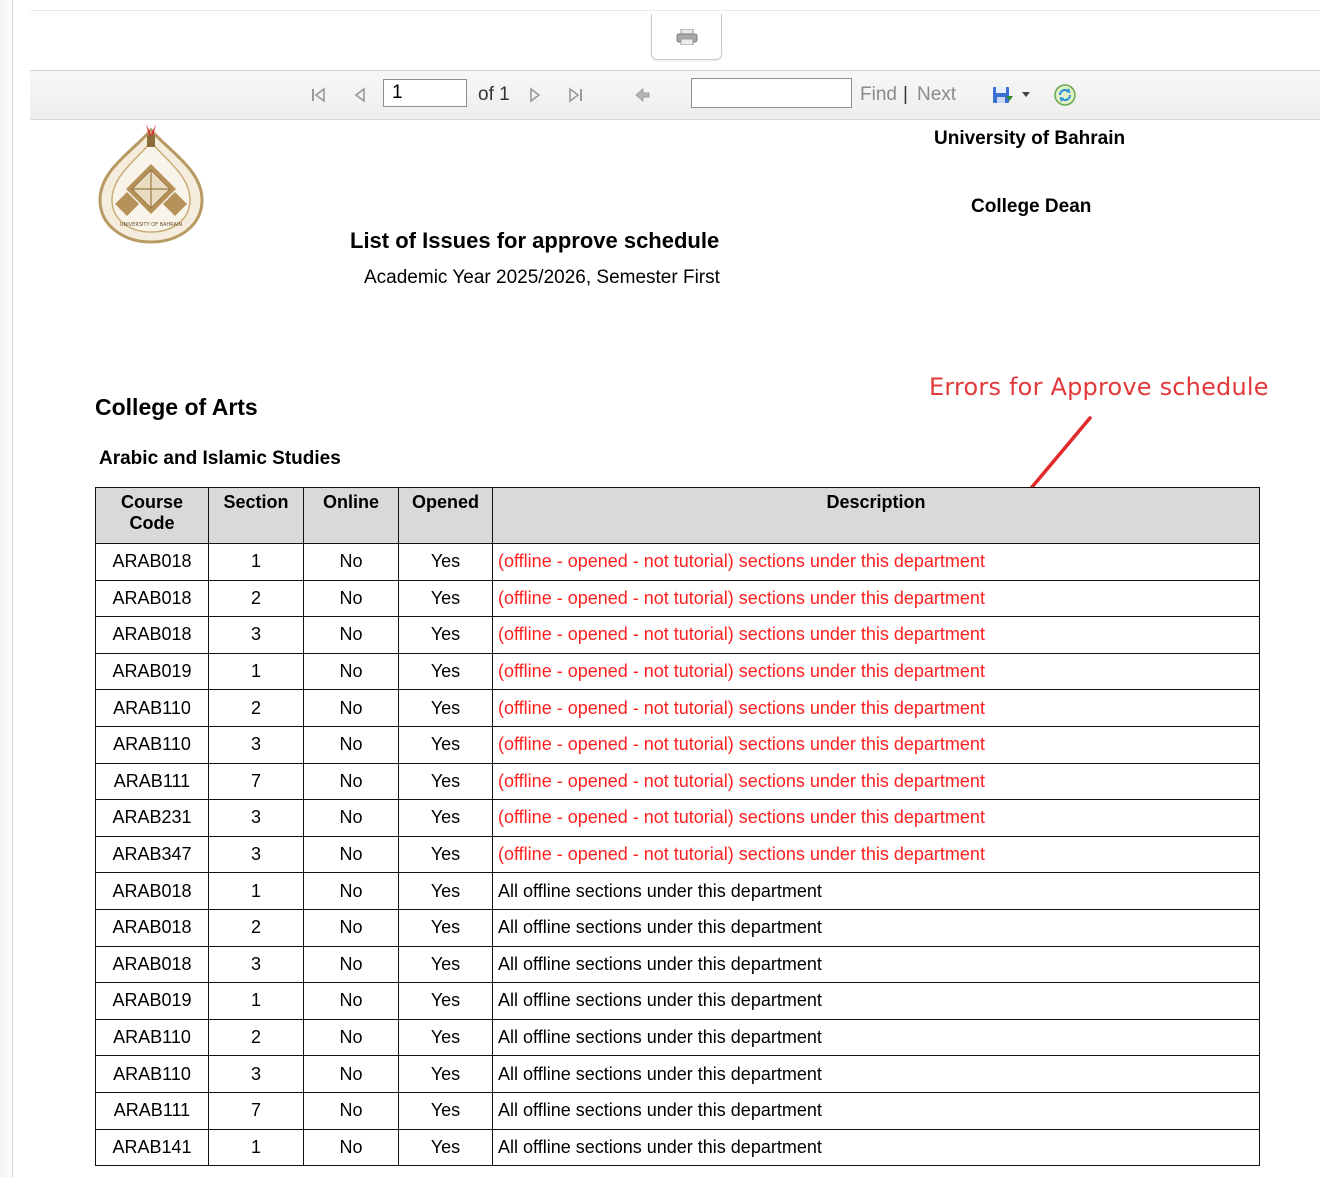  What do you see at coordinates (12, 588) in the screenshot?
I see `page-left-border` at bounding box center [12, 588].